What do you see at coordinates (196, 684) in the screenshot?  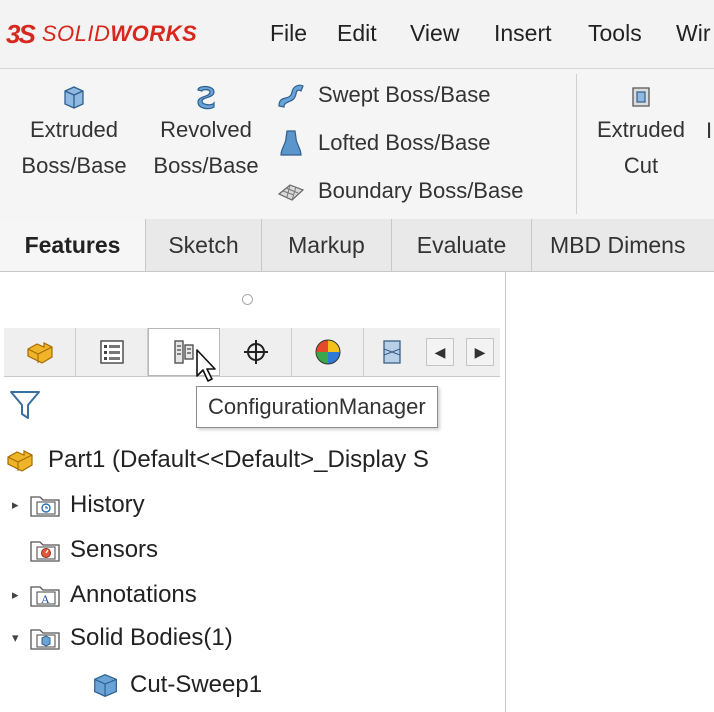 I see `tree-child-label: Cut-Sweep1` at bounding box center [196, 684].